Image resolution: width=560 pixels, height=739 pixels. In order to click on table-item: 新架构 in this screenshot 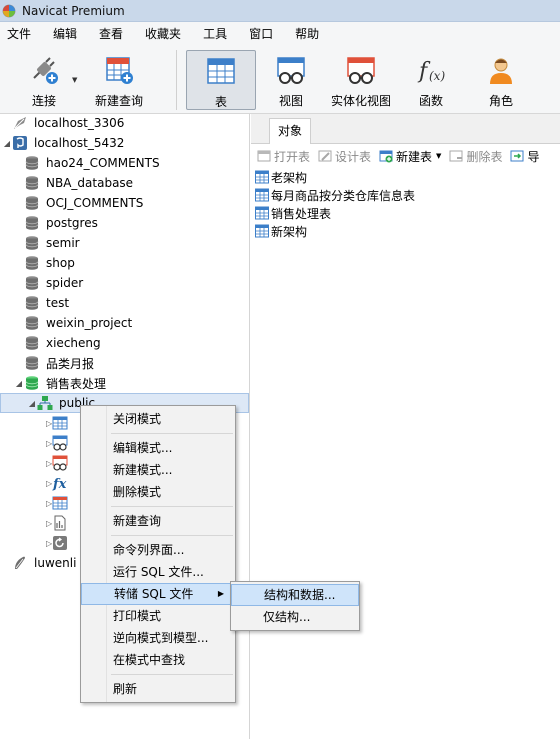, I will do `click(407, 231)`.